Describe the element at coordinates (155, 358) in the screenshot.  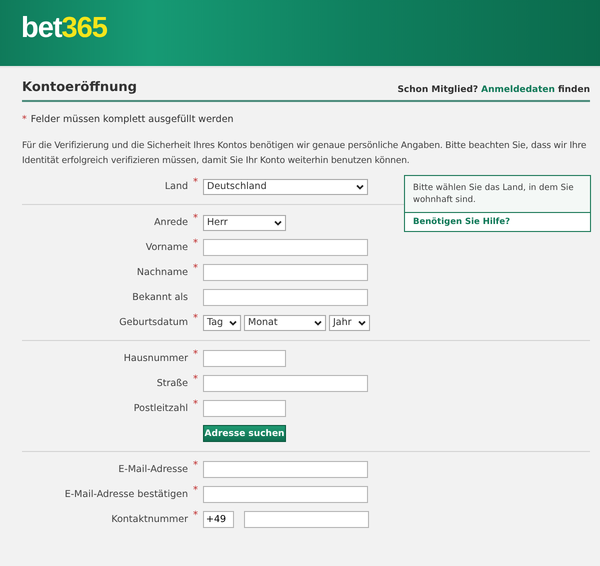
I see `field-label: Hausnummer` at that location.